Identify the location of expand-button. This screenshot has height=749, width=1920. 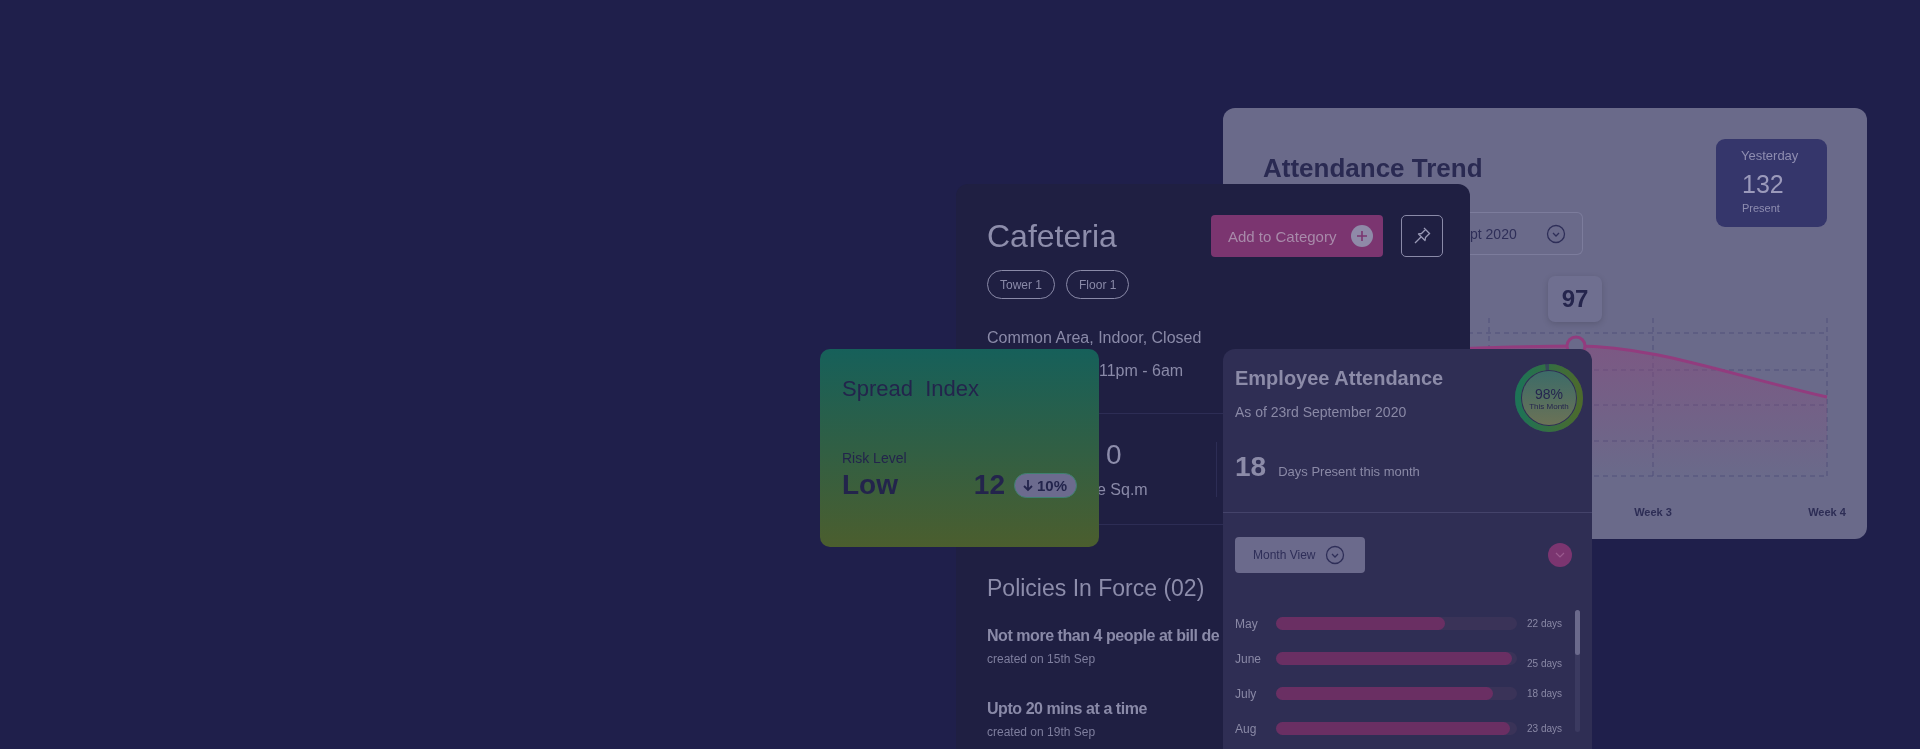
(1560, 555).